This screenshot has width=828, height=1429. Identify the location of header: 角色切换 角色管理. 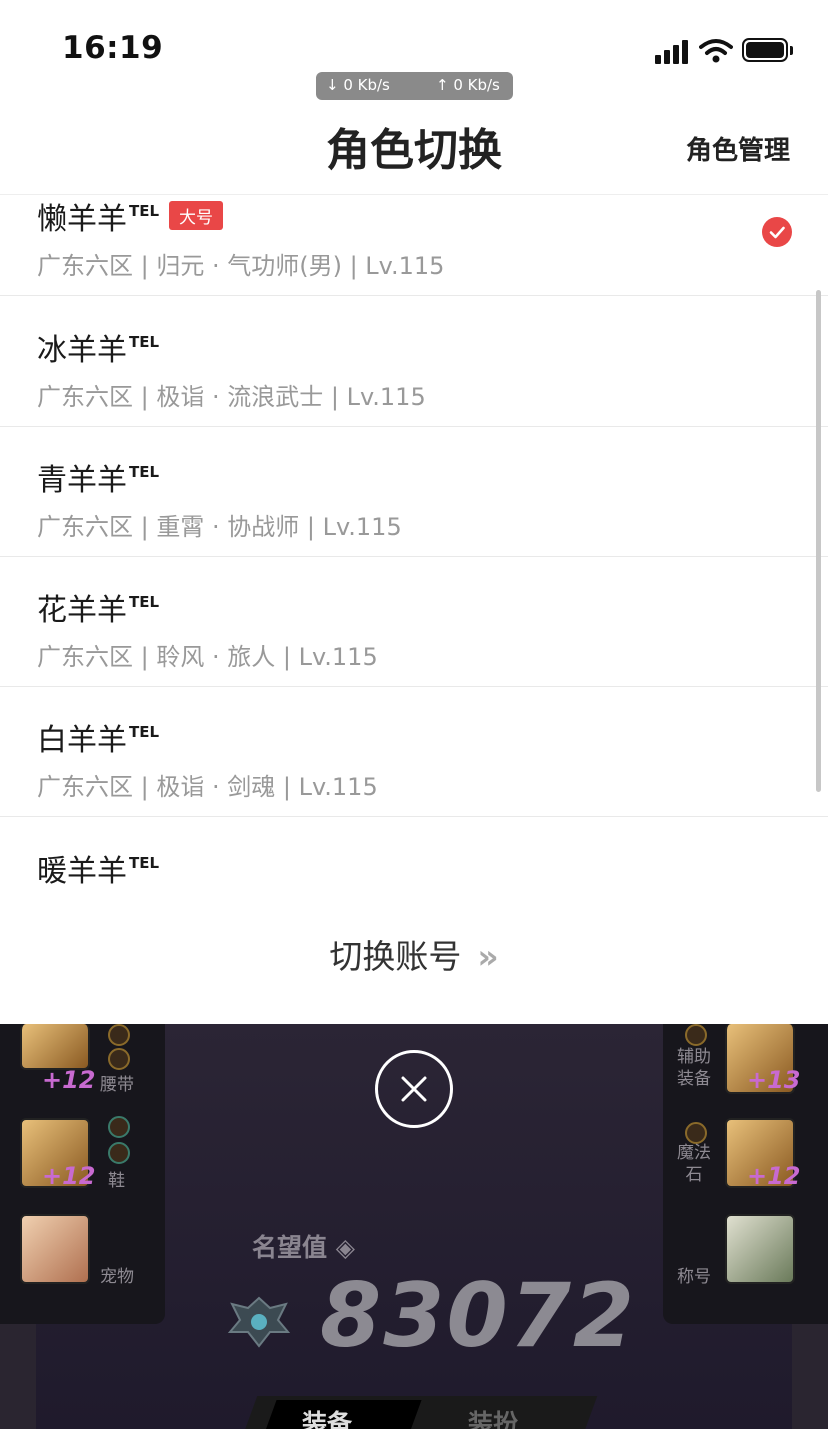
(414, 147).